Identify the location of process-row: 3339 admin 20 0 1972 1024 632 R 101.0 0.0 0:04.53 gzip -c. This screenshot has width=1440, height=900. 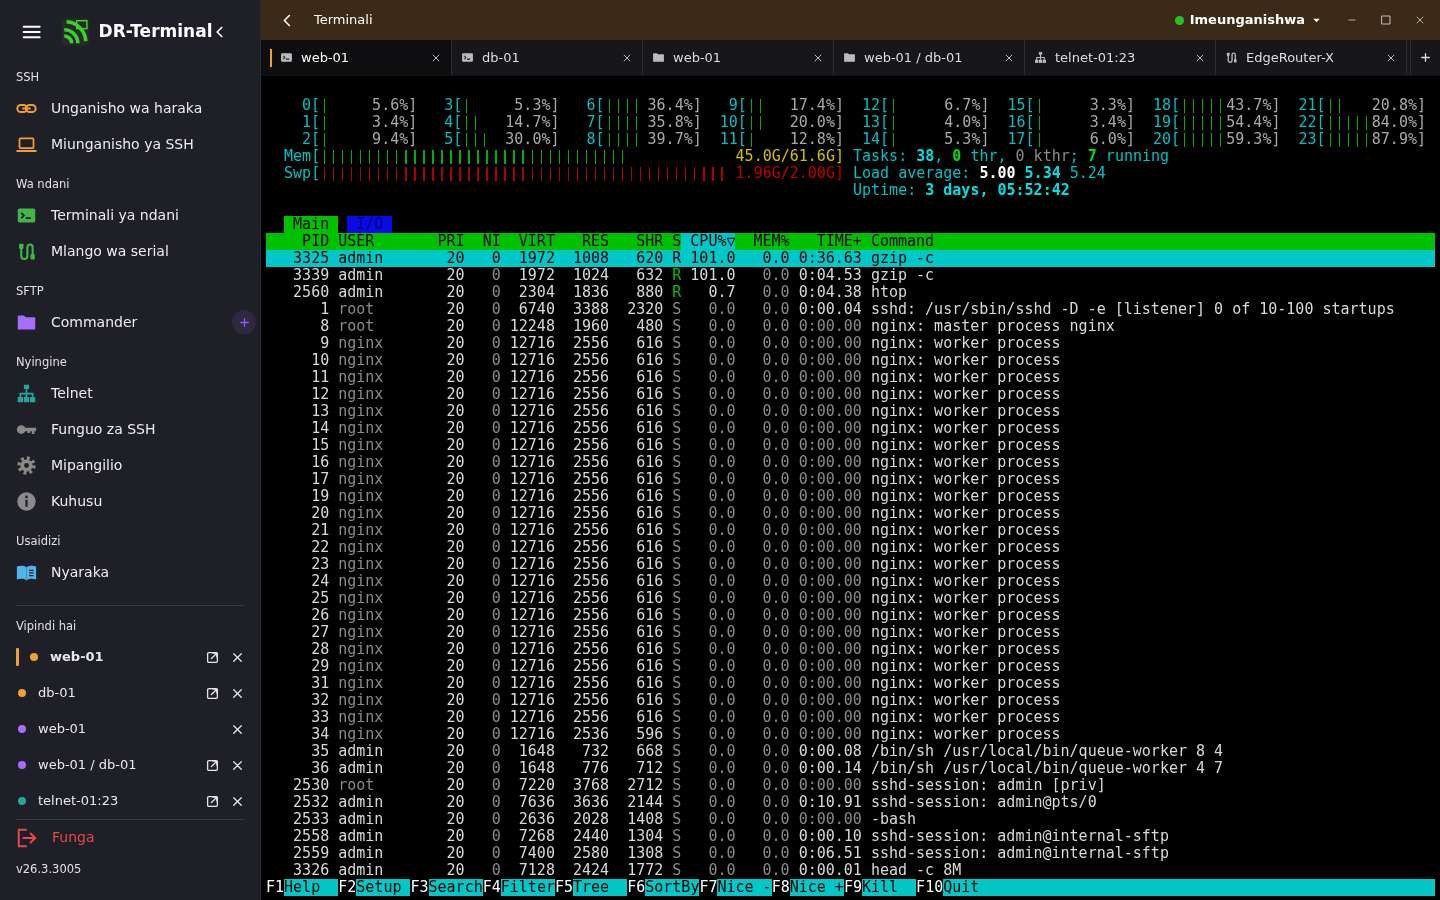
(850, 275).